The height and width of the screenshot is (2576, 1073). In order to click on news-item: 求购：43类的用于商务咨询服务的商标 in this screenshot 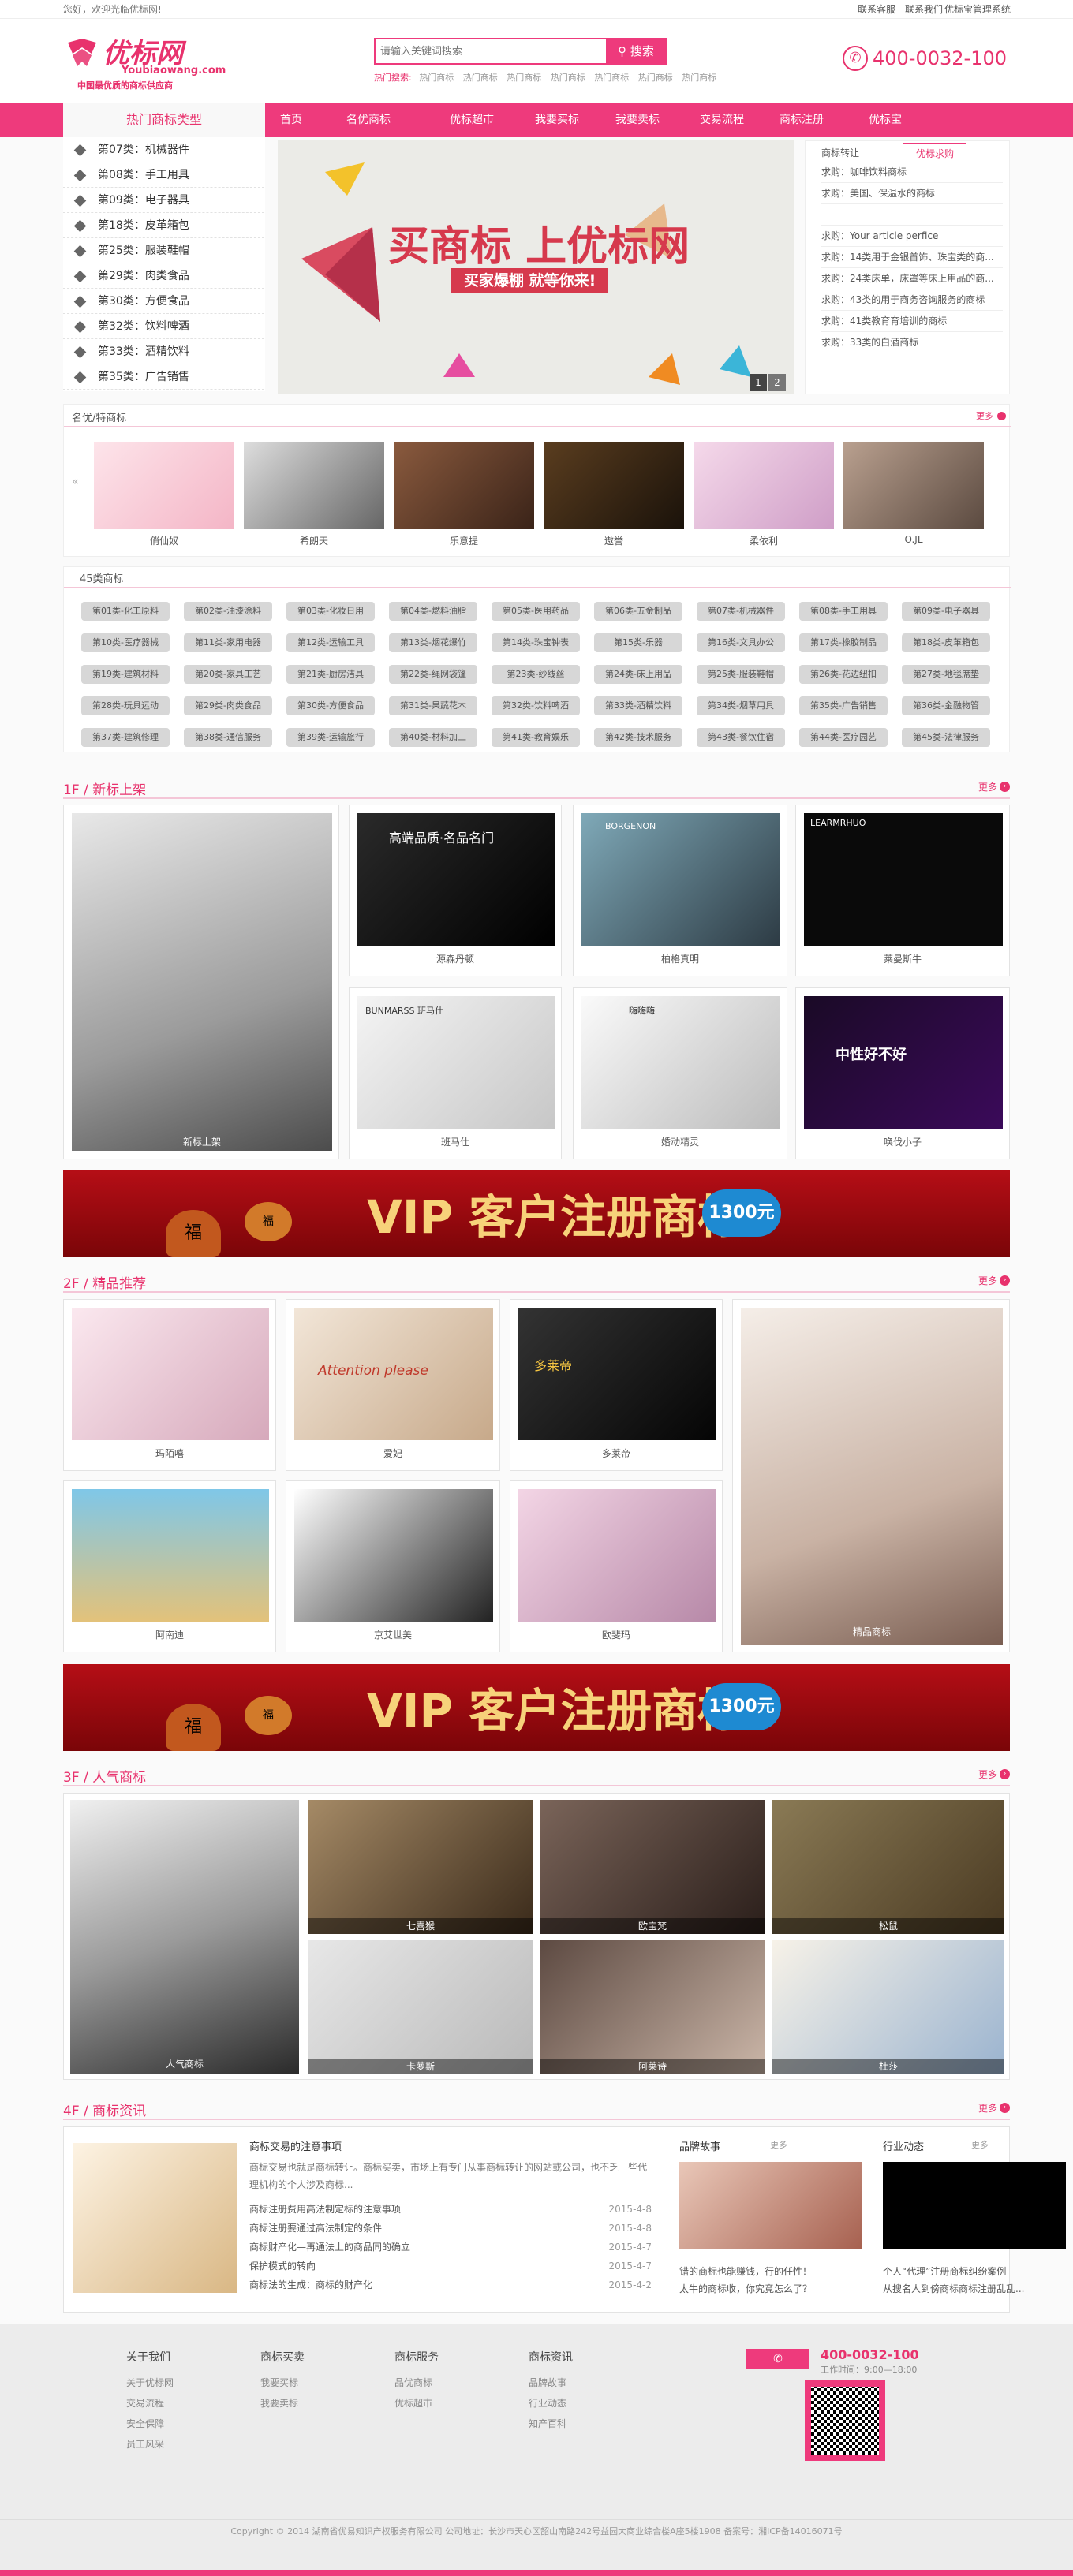, I will do `click(912, 300)`.